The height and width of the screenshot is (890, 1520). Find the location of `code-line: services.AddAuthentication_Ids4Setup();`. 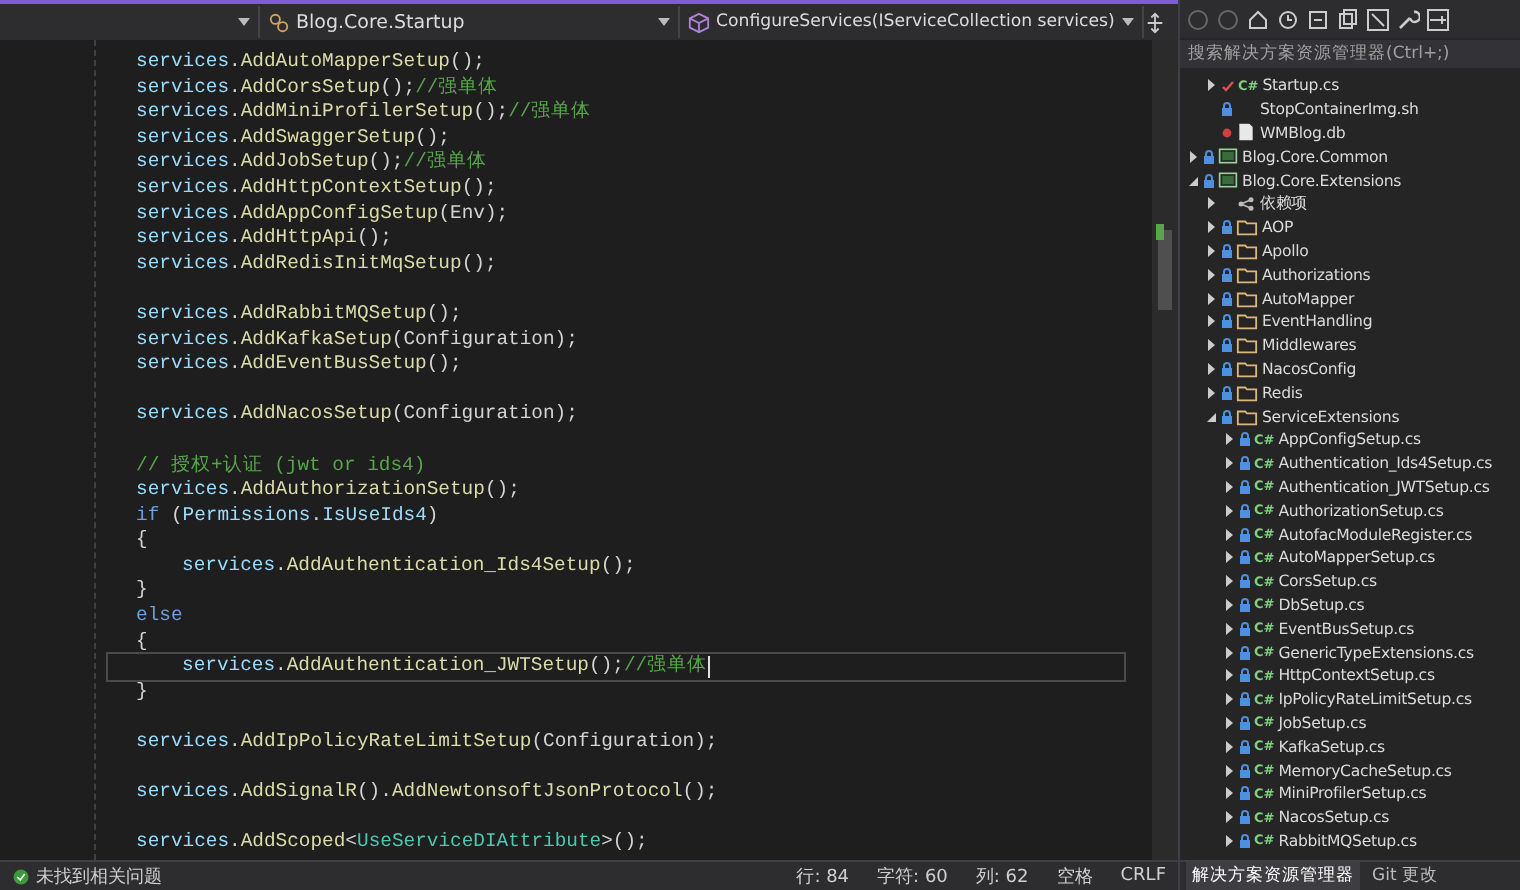

code-line: services.AddAuthentication_Ids4Setup(); is located at coordinates (409, 566).